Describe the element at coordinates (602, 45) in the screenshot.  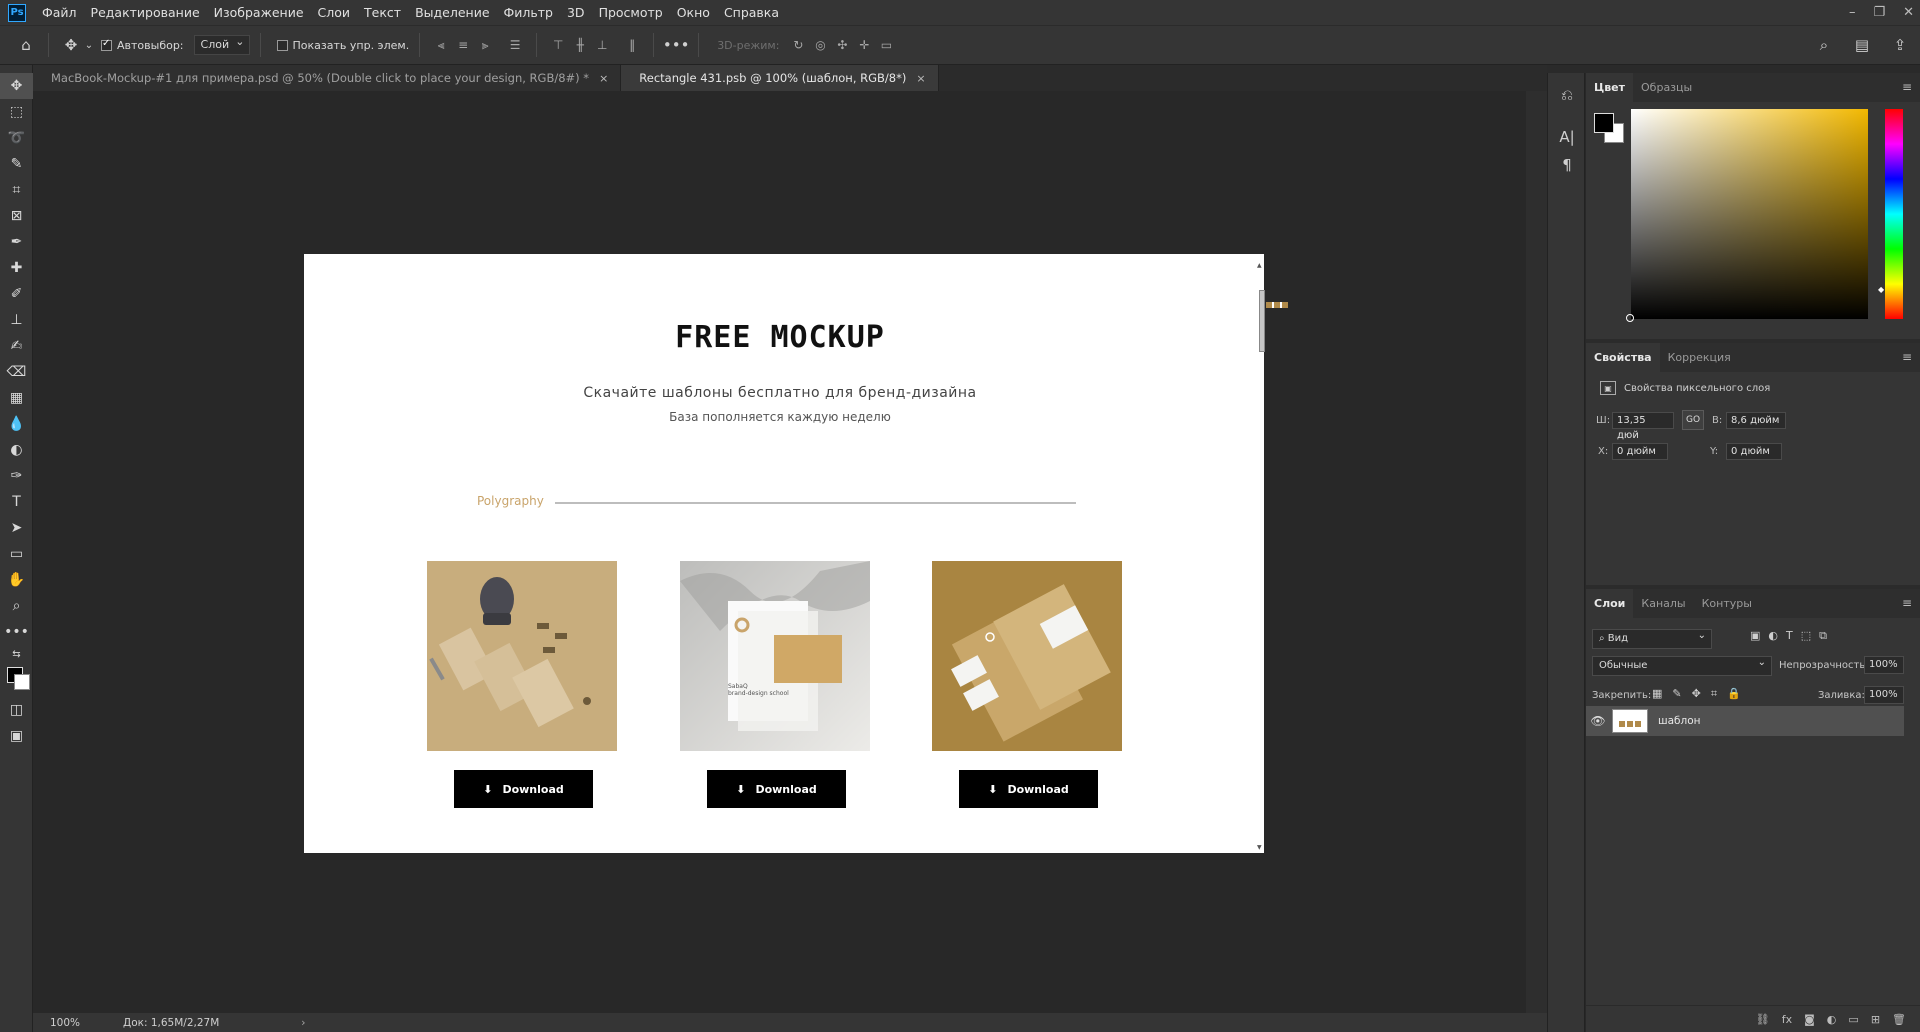
I see `align-bottom-icon: ⊥` at that location.